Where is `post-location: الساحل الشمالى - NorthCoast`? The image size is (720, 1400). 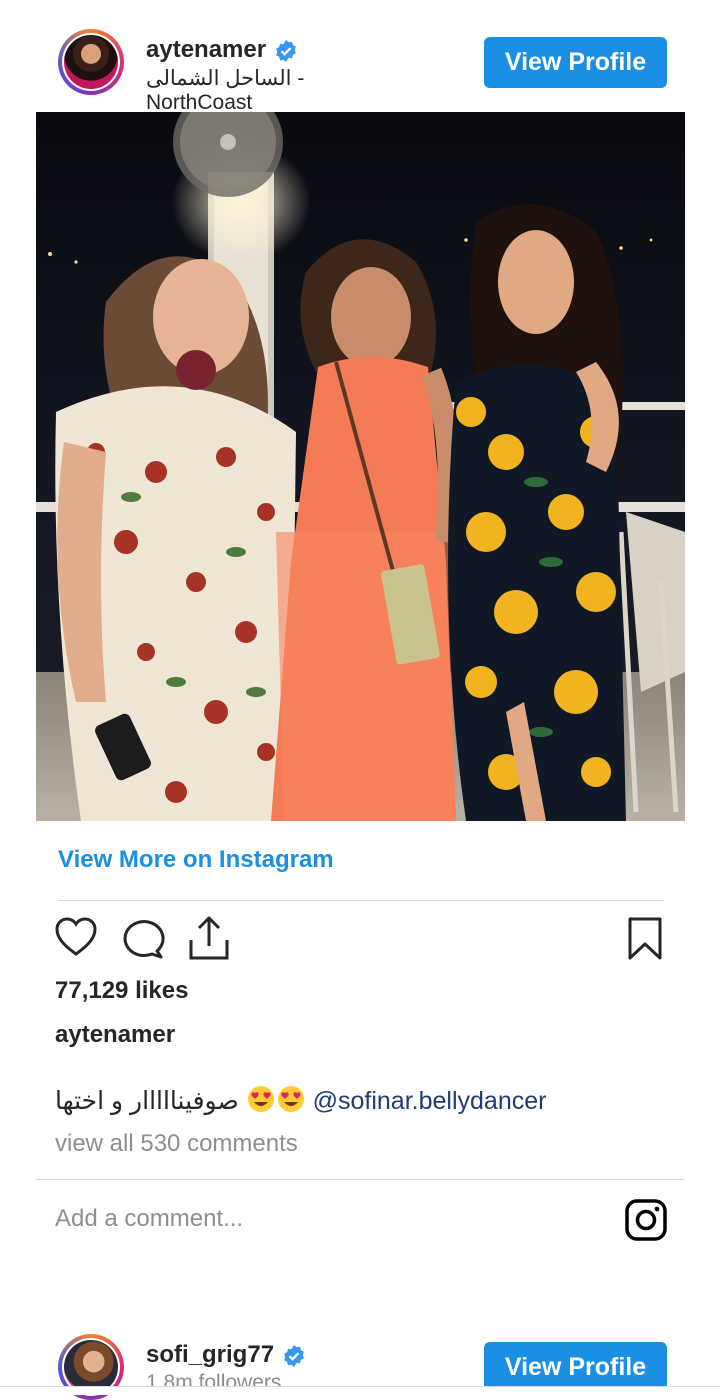
post-location: الساحل الشمالى - NorthCoast is located at coordinates (276, 90).